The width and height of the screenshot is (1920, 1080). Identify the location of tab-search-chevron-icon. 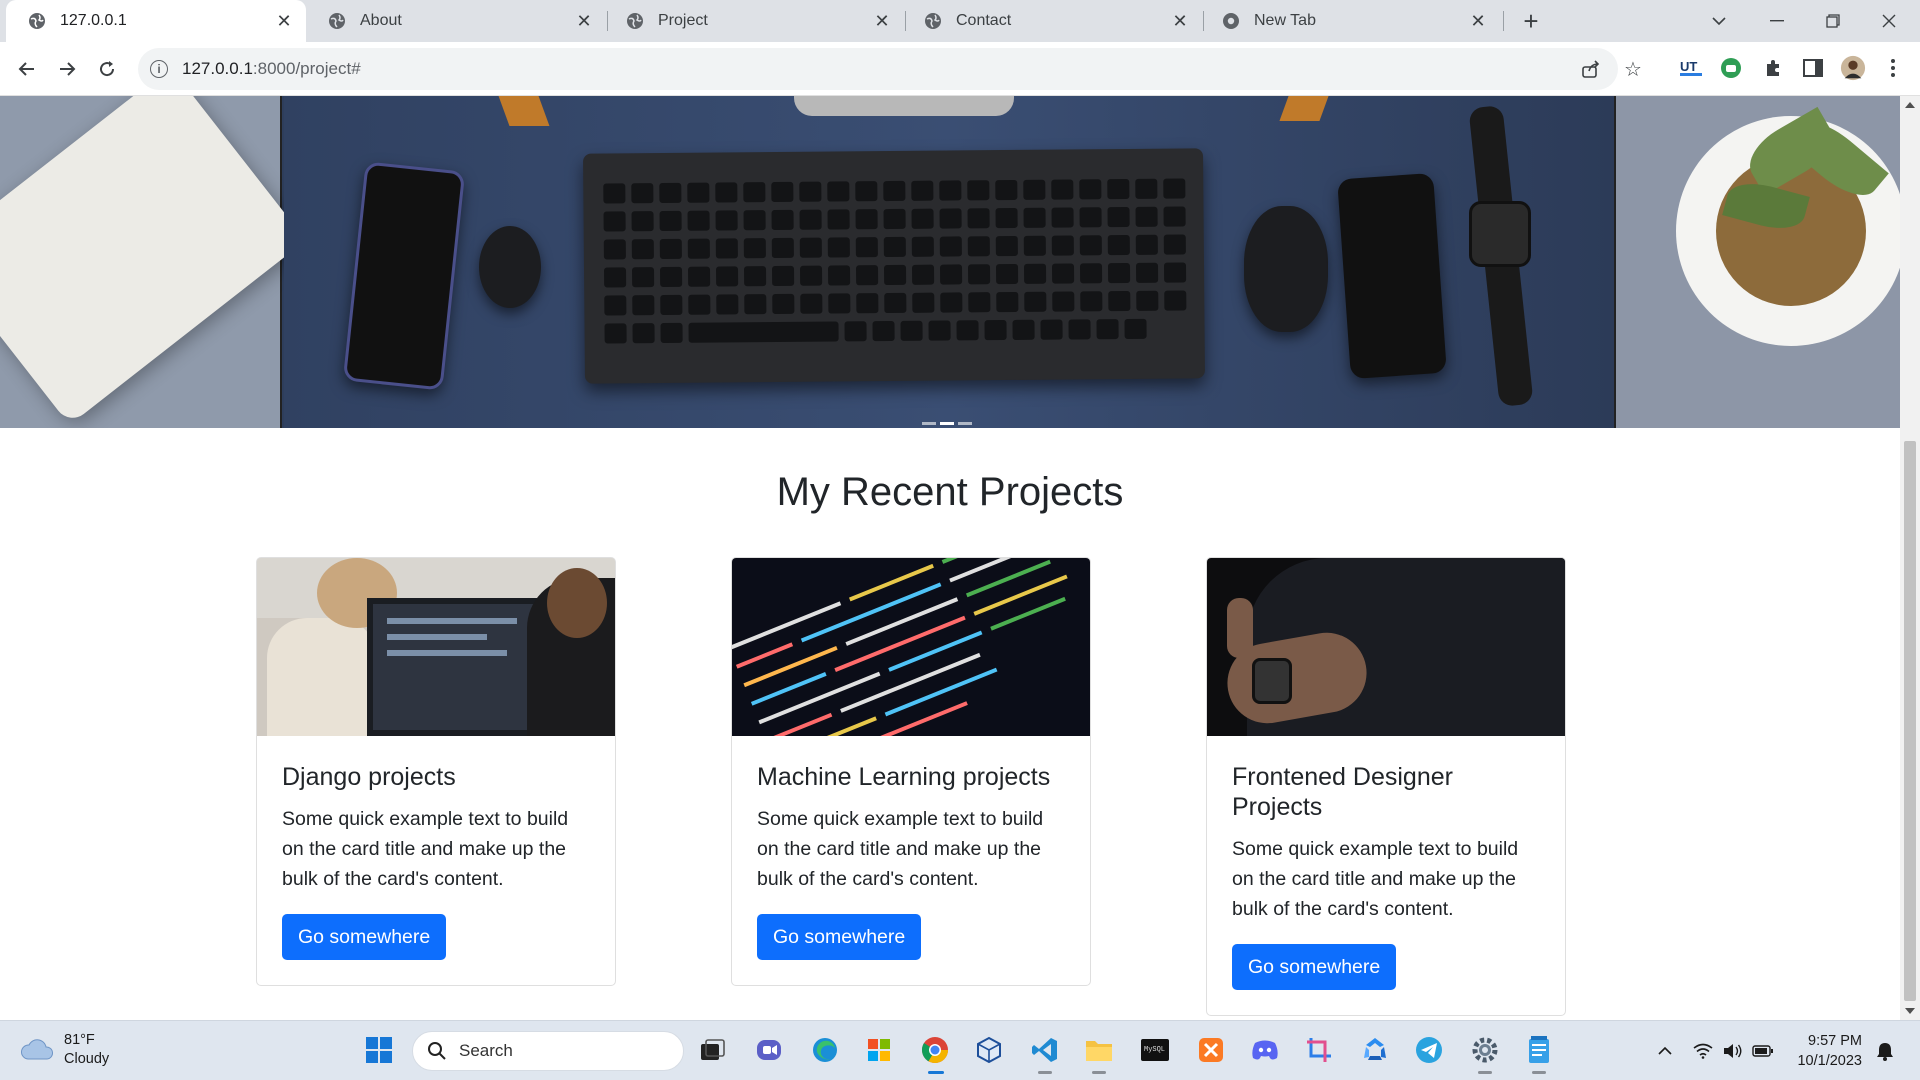
(1719, 21).